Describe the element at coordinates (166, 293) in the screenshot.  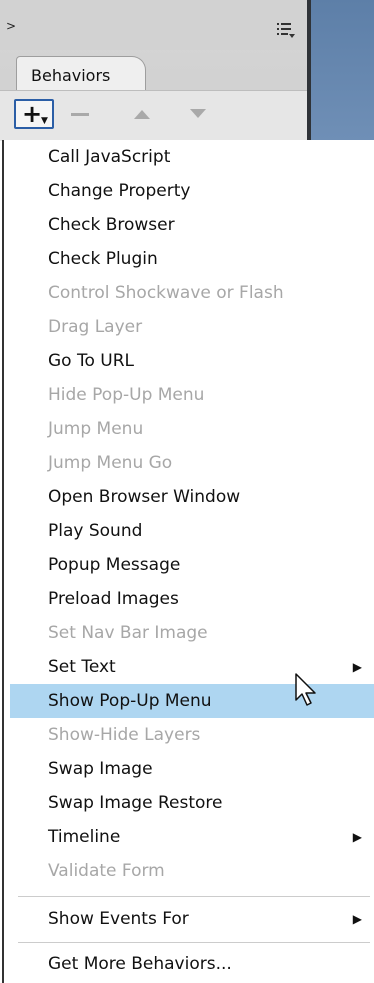
I see `menu-item-label: Control Shockwave or Flash` at that location.